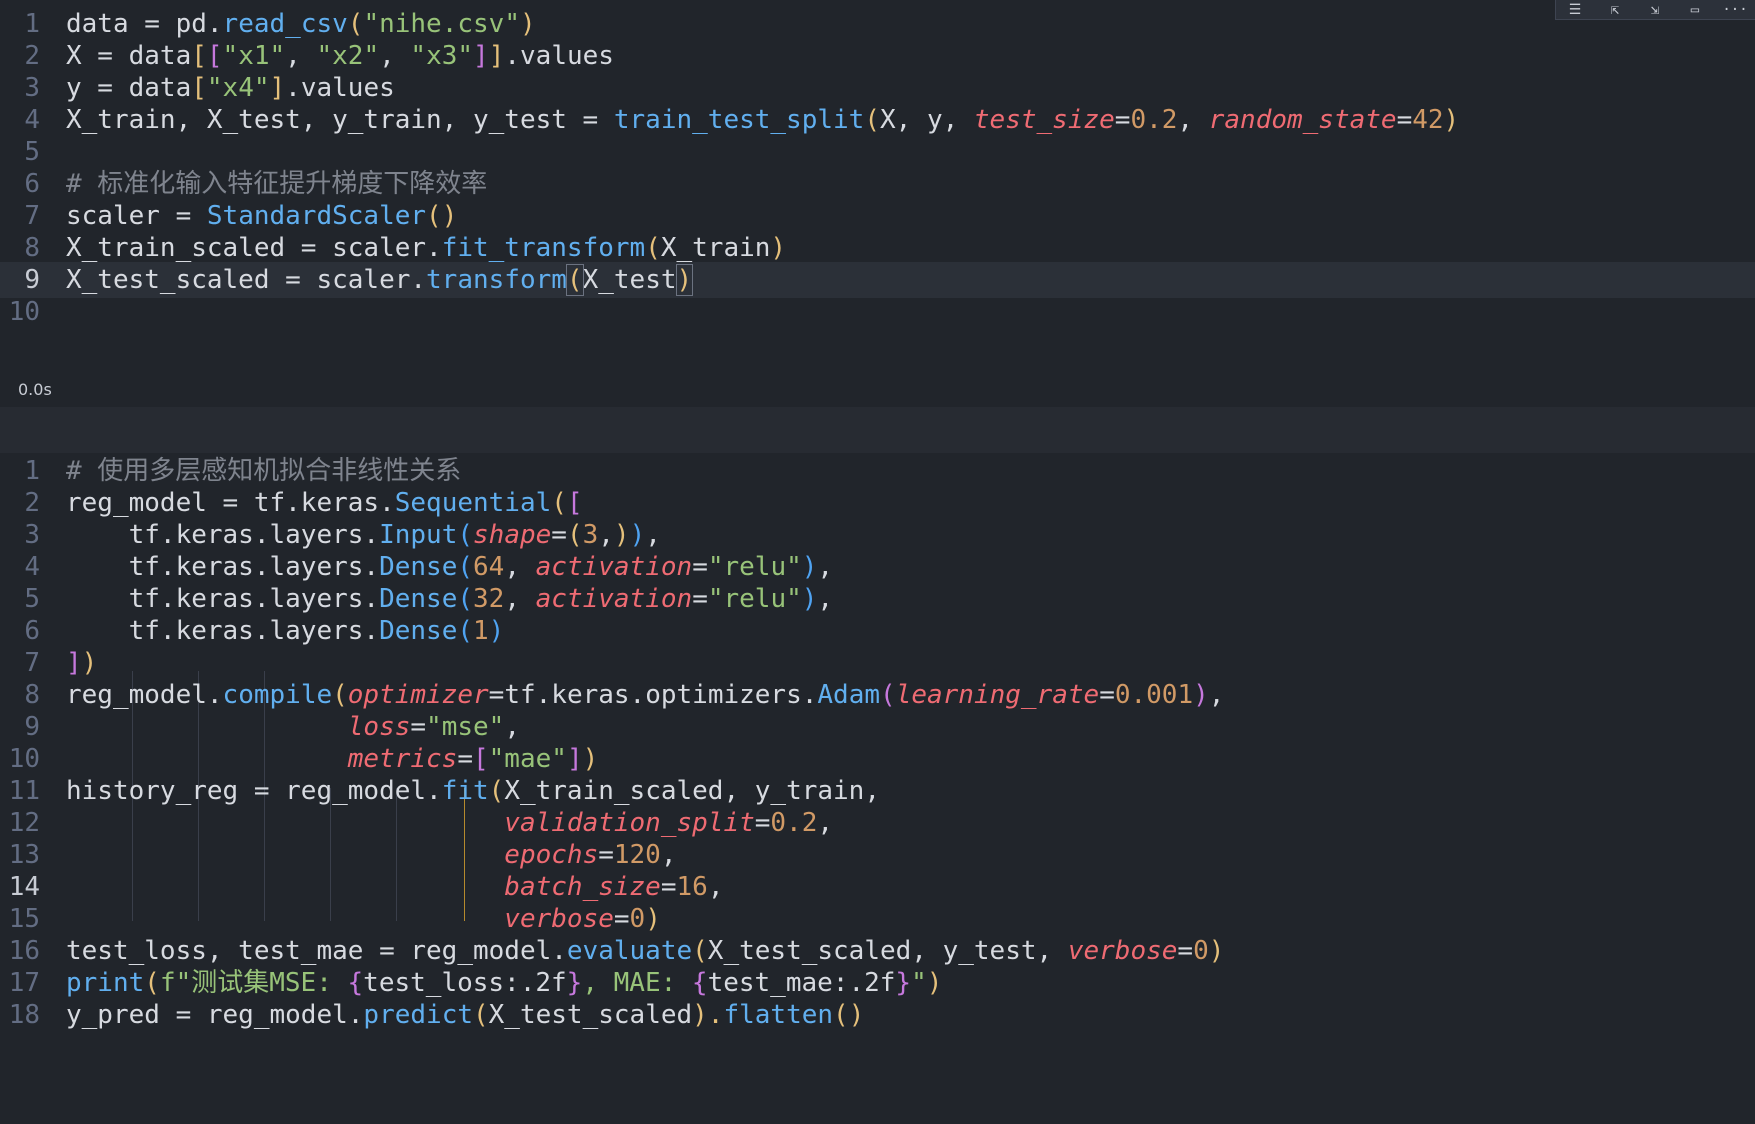 The image size is (1755, 1124). What do you see at coordinates (877, 887) in the screenshot?
I see `code-line: 14 batch_size=16,` at bounding box center [877, 887].